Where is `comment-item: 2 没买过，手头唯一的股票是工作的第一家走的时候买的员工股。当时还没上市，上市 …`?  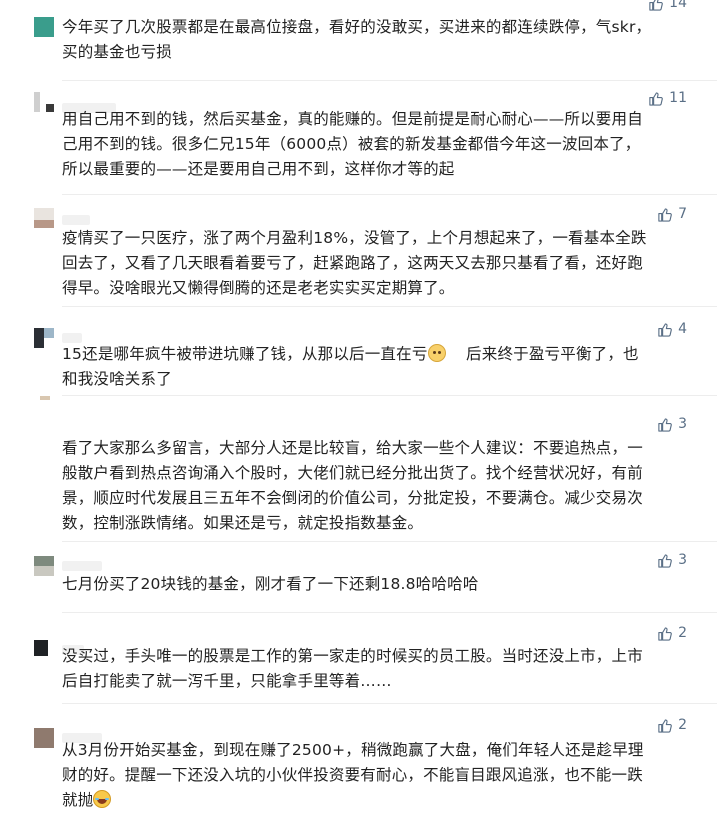
comment-item: 2 没买过，手头唯一的股票是工作的第一家走的时候买的员工股。当时还没上市，上市 … is located at coordinates (358, 660).